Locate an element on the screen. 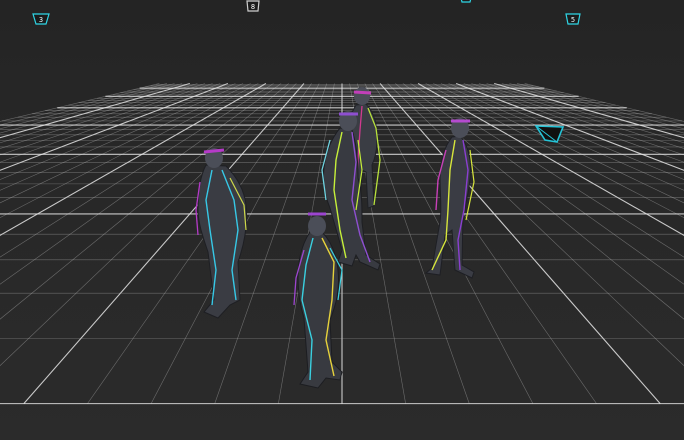 The height and width of the screenshot is (440, 684). camera-marker-4: 5 is located at coordinates (573, 19).